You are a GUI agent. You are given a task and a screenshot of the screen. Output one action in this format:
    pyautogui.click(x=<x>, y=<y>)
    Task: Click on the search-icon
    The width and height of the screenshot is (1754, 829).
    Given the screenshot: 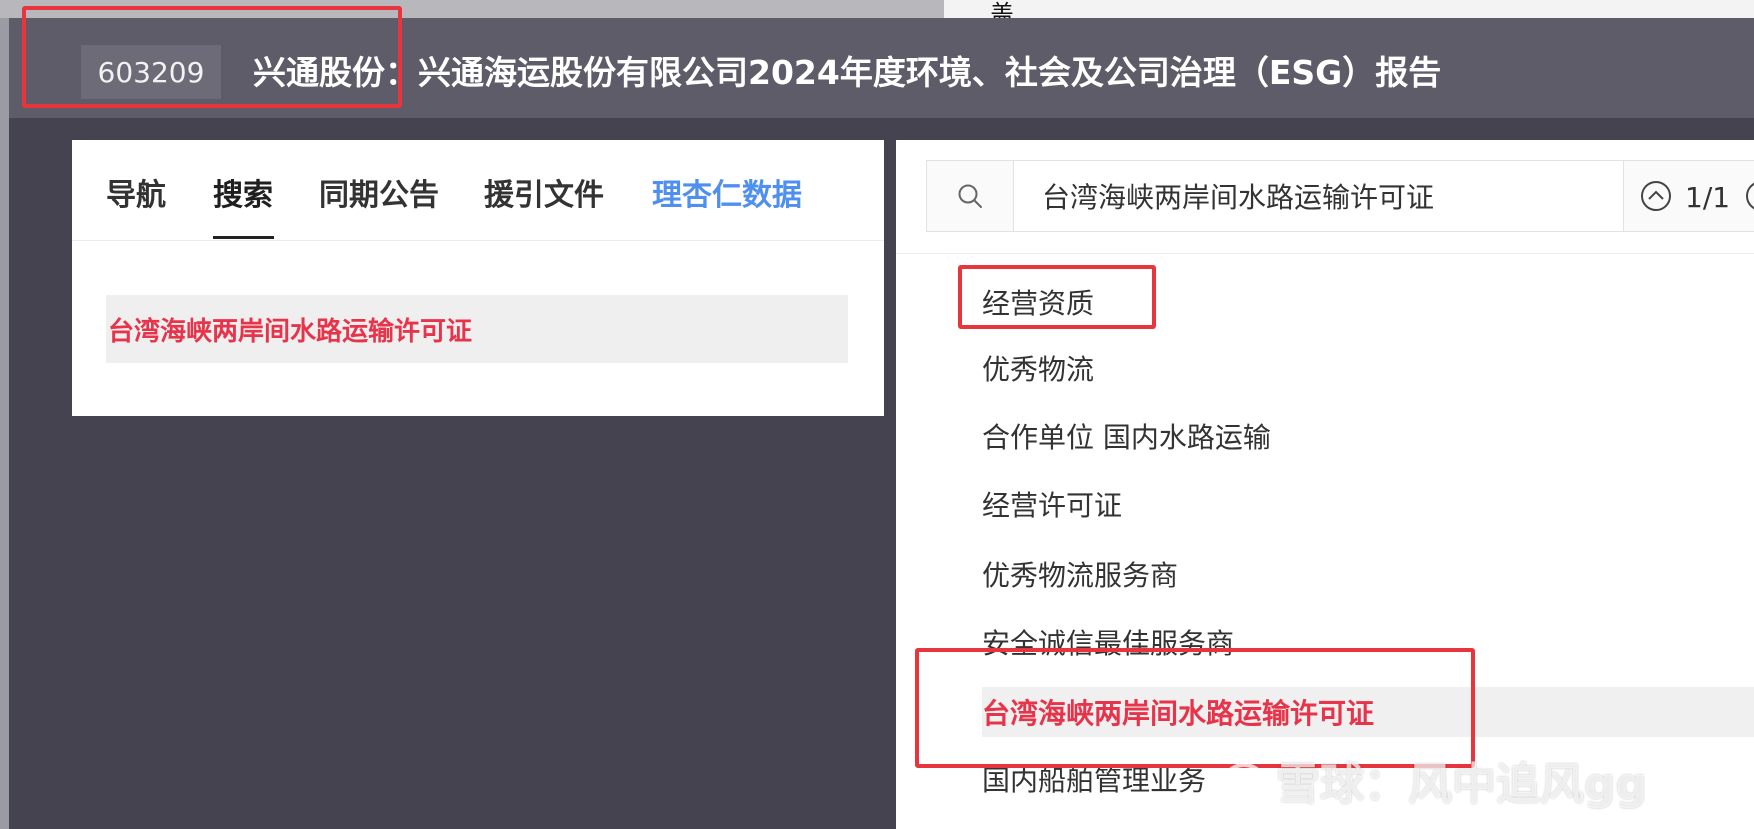 What is the action you would take?
    pyautogui.click(x=970, y=196)
    